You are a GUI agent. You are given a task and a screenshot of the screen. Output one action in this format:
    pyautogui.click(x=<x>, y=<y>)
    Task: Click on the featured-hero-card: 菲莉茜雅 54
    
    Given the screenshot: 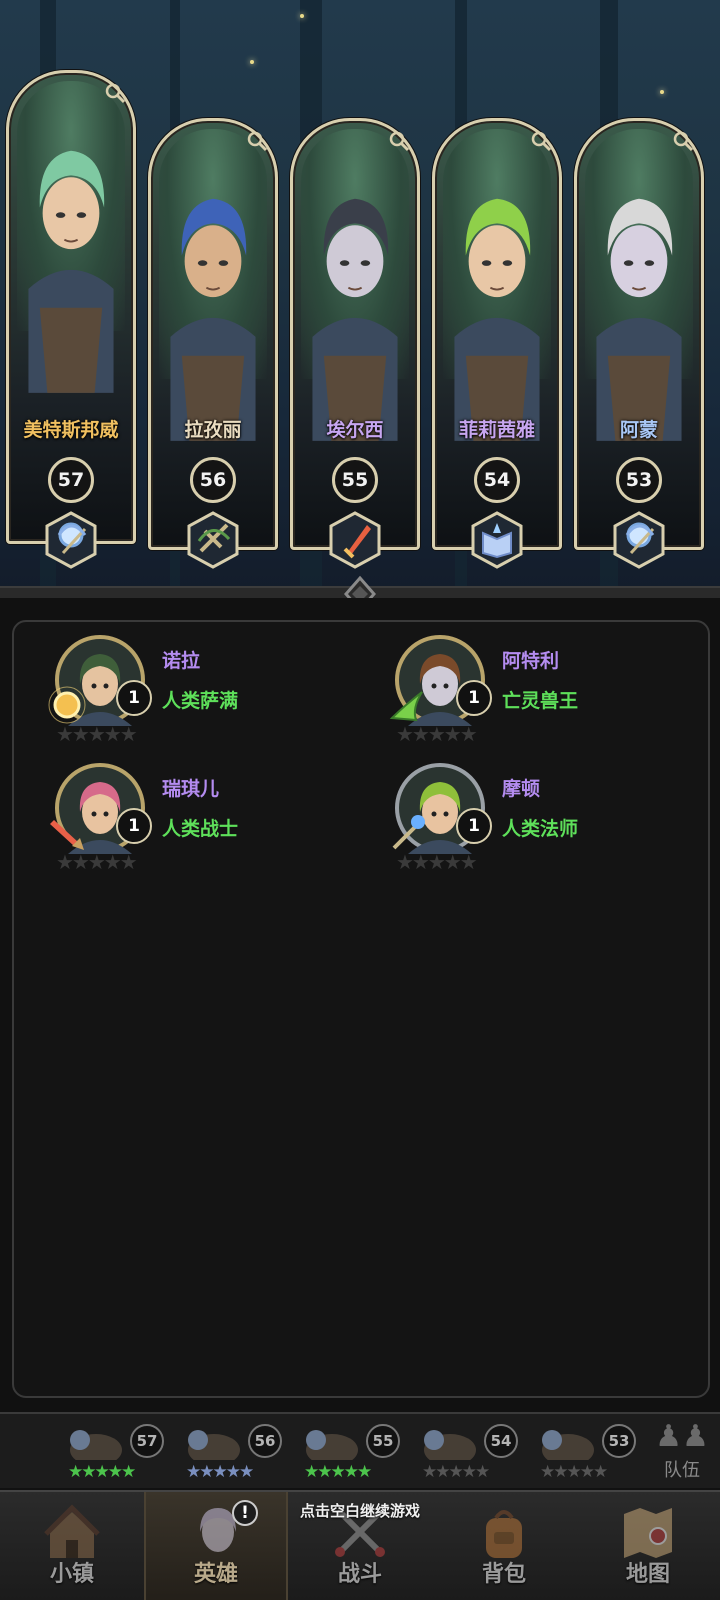 What is the action you would take?
    pyautogui.click(x=497, y=343)
    